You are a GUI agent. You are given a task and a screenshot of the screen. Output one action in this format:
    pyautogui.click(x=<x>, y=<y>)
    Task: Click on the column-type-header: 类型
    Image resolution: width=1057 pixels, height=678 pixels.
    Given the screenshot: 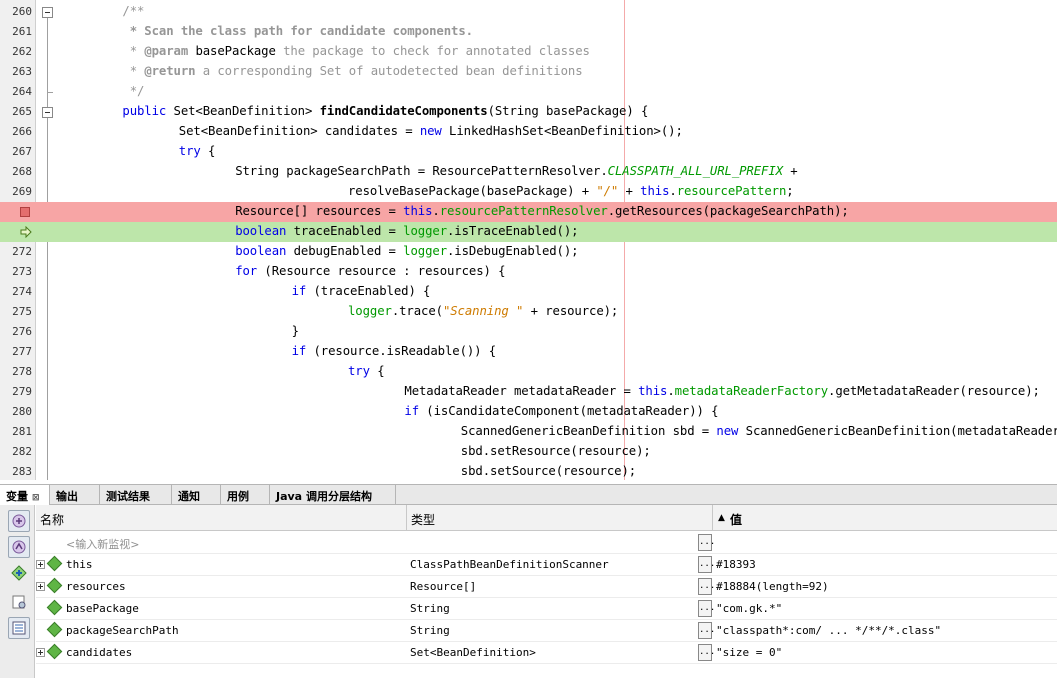 What is the action you would take?
    pyautogui.click(x=423, y=519)
    